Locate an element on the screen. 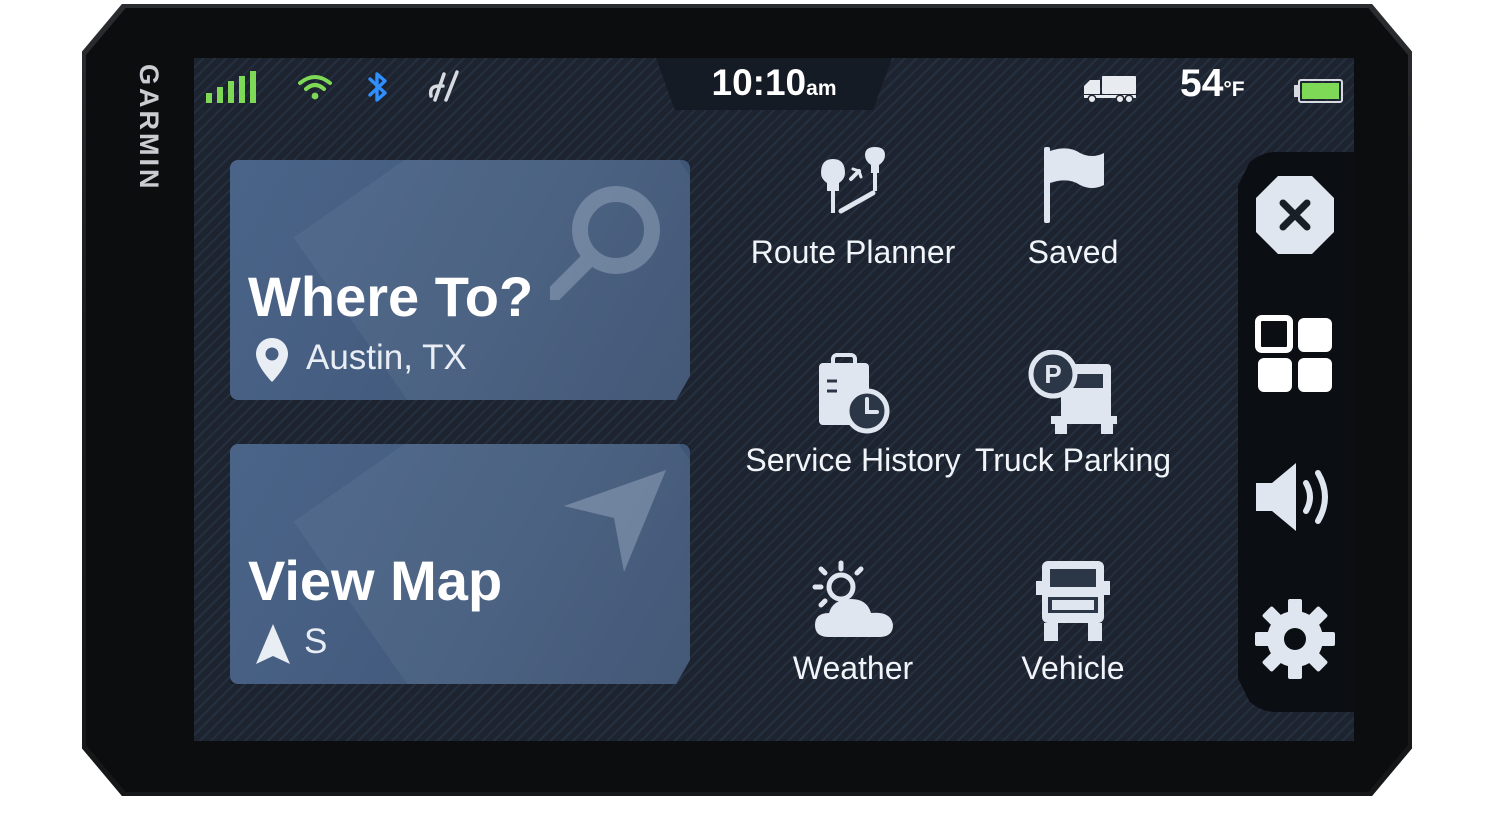 This screenshot has width=1500, height=828. where-to-card: Where To? Austin, TX is located at coordinates (460, 280).